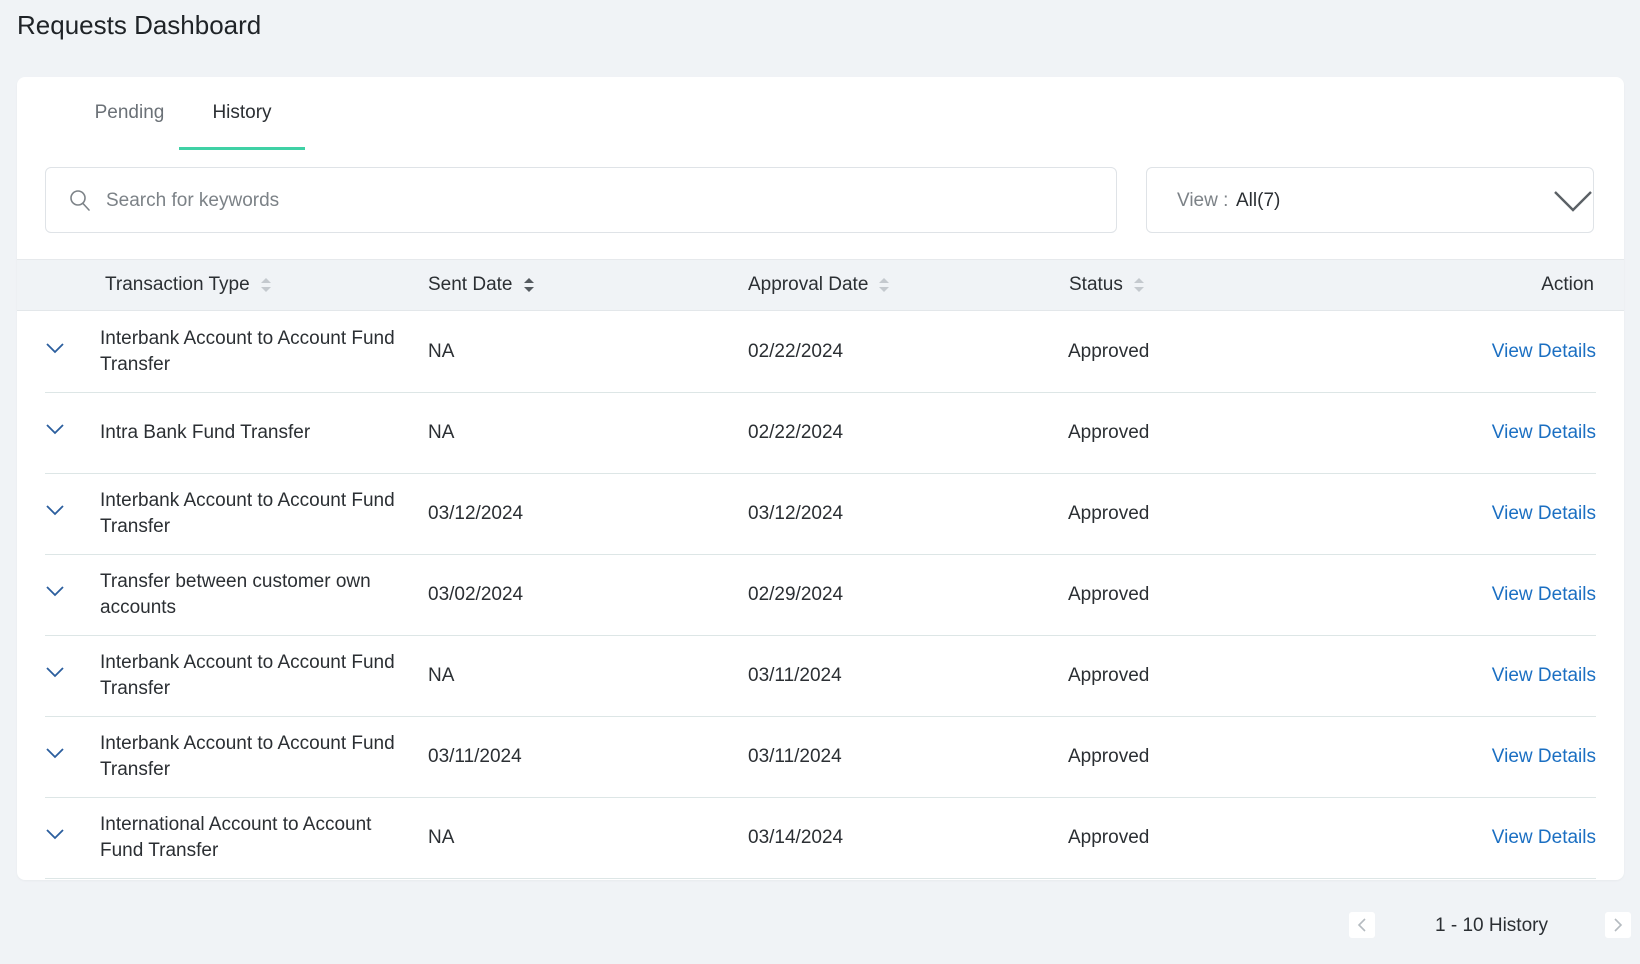 The width and height of the screenshot is (1640, 964). Describe the element at coordinates (796, 513) in the screenshot. I see `approval-date-cell: 03/12/2024` at that location.